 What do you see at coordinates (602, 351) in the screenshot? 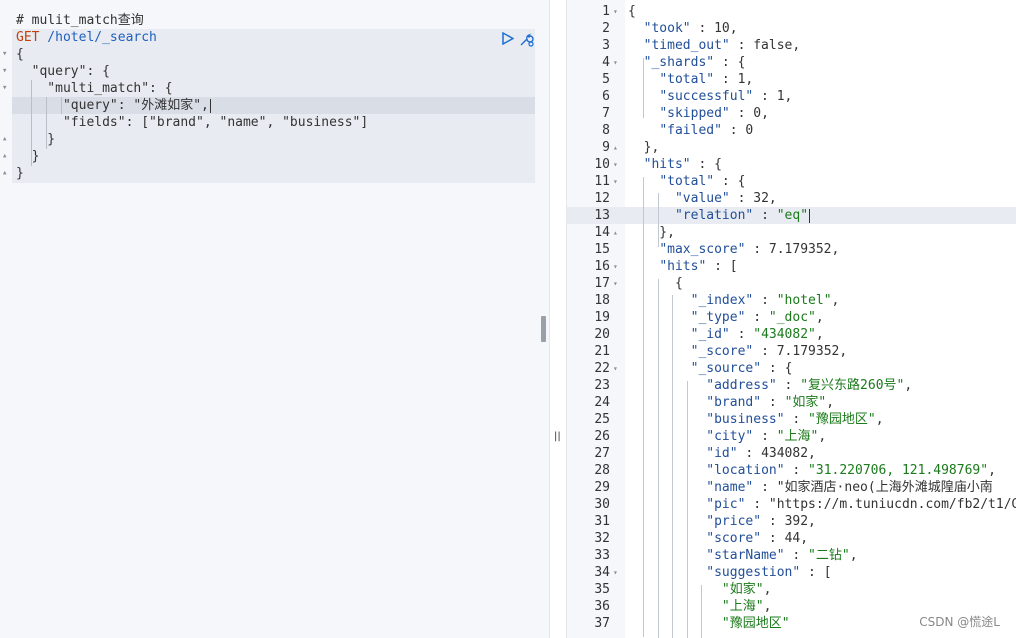
I see `line-number: 21` at bounding box center [602, 351].